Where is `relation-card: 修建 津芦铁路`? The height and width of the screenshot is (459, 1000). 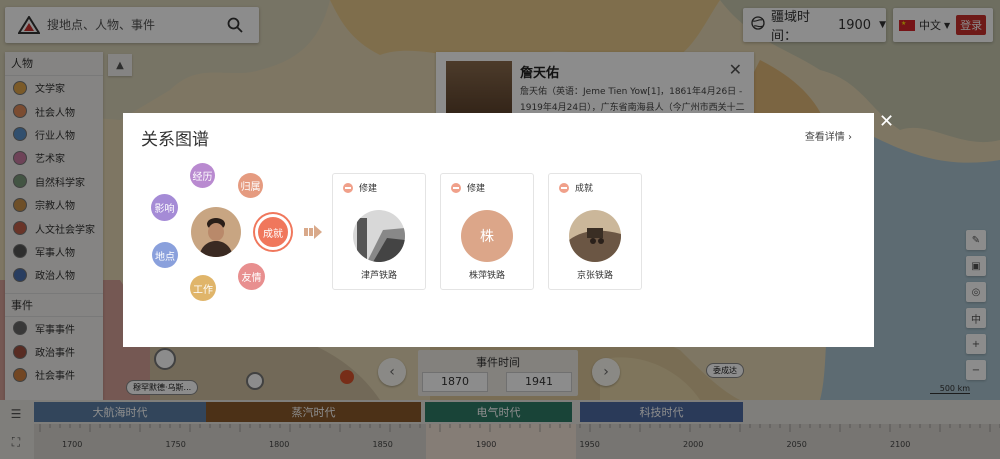
relation-card: 修建 津芦铁路 is located at coordinates (379, 231).